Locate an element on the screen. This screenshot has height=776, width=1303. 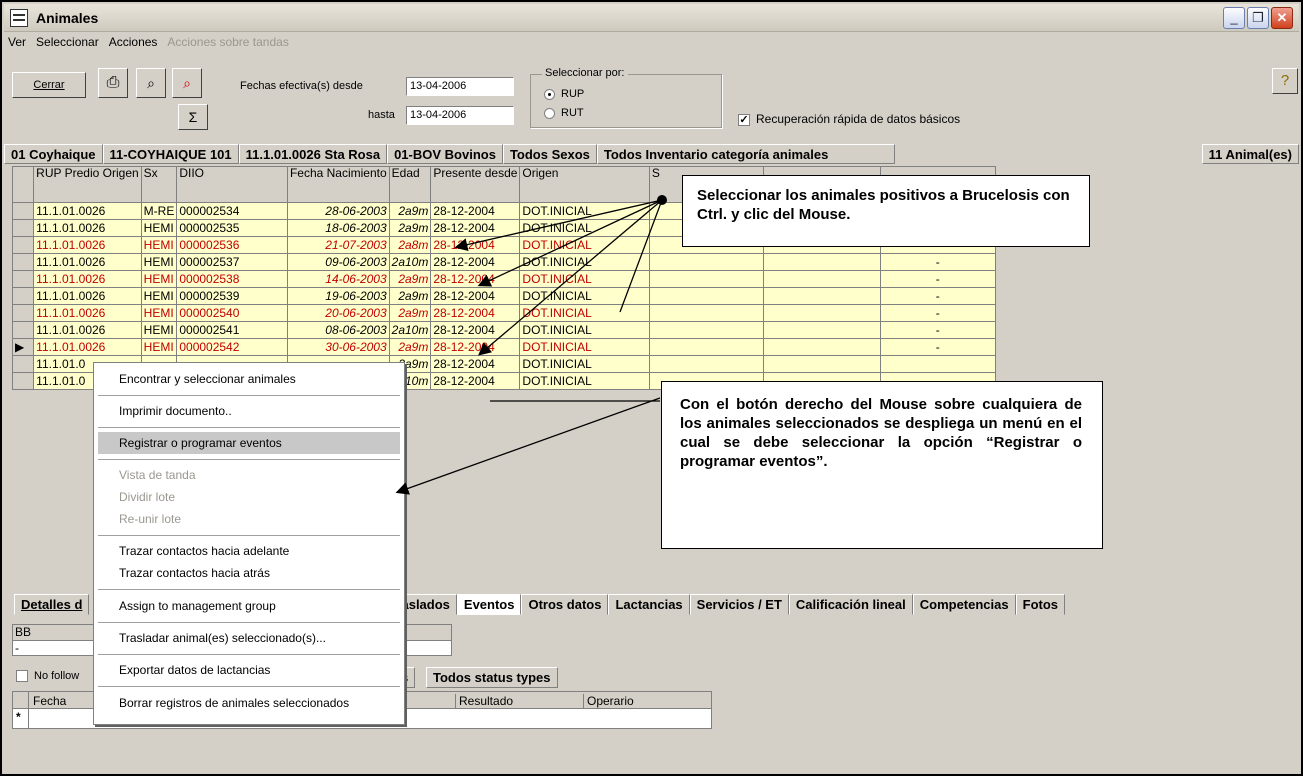
annotation-arrows is located at coordinates (531, 345).